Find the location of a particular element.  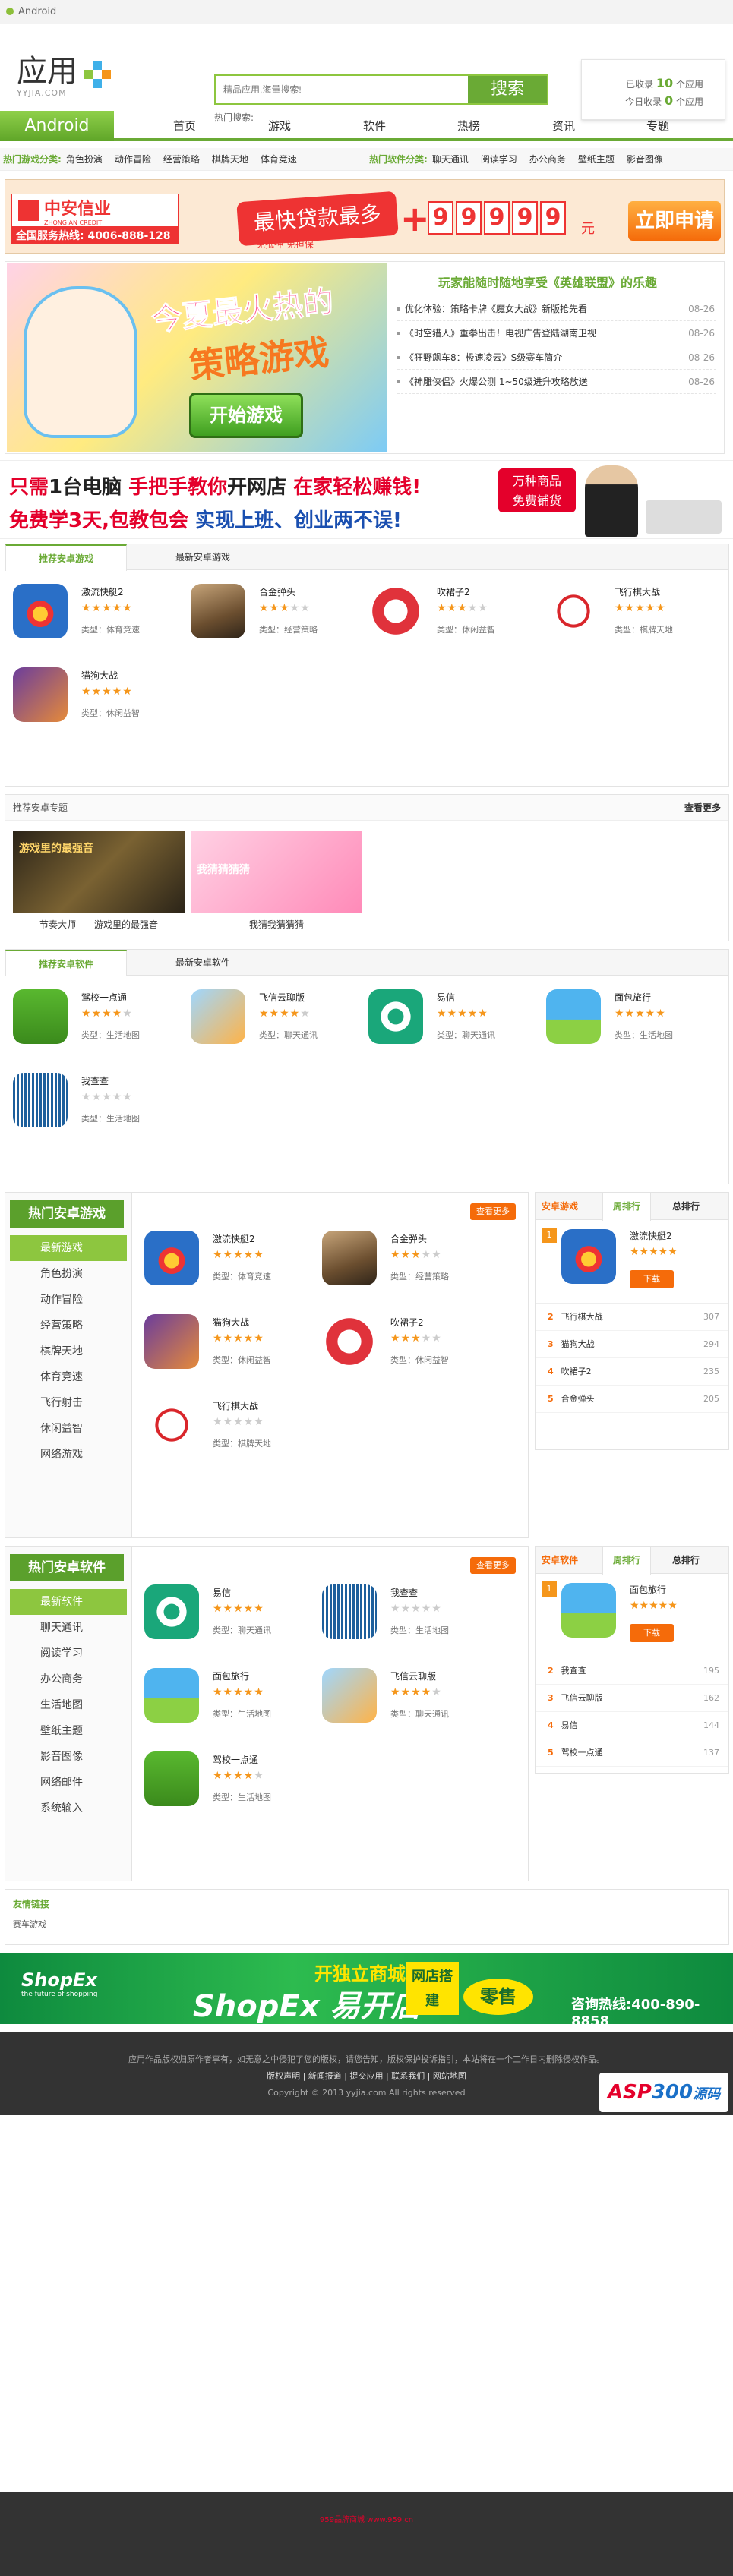

category-link: 聊天通讯 is located at coordinates (450, 159).